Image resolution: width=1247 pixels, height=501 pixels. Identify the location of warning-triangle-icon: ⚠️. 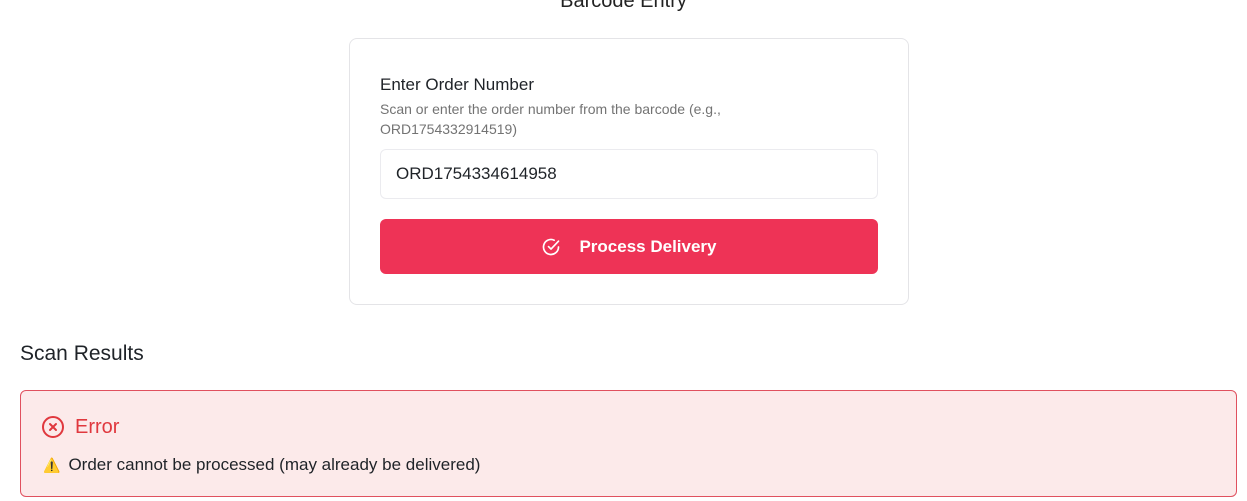
(52, 465).